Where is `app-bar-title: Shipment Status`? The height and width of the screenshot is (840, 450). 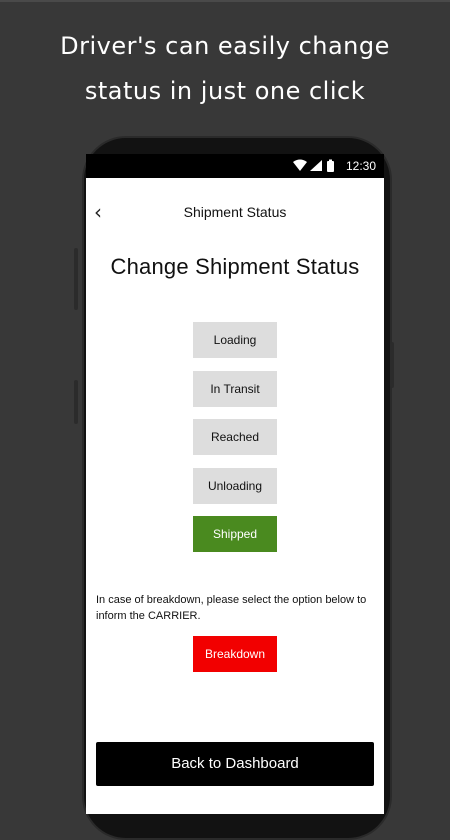
app-bar-title: Shipment Status is located at coordinates (235, 212).